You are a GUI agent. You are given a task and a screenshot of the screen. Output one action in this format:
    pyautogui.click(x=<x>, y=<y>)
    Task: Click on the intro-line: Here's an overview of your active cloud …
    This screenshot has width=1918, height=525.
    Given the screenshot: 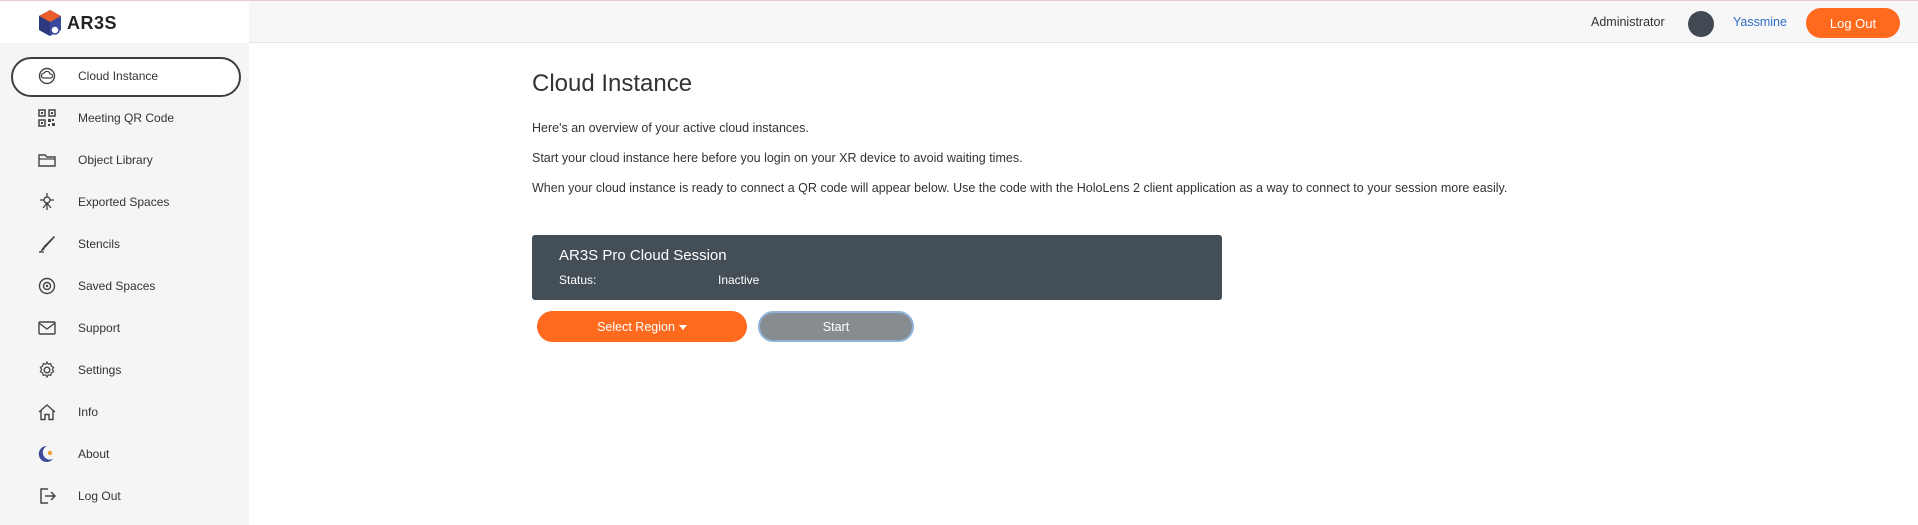 What is the action you would take?
    pyautogui.click(x=670, y=128)
    